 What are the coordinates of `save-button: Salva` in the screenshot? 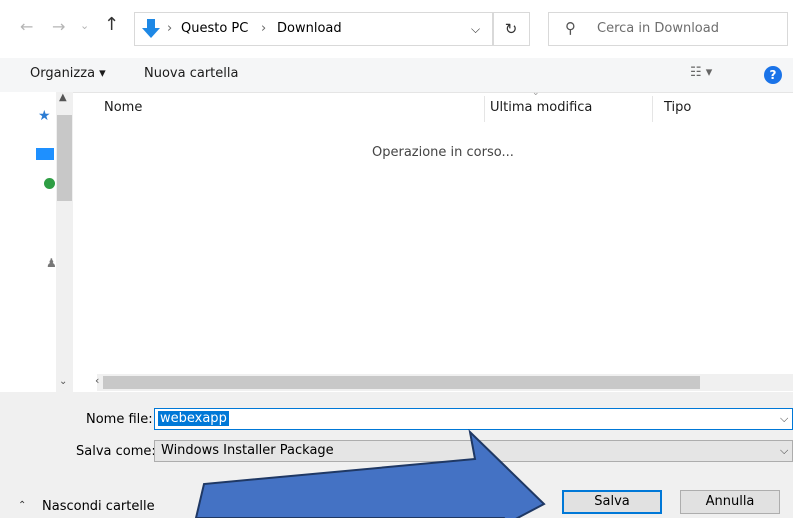 It's located at (612, 502).